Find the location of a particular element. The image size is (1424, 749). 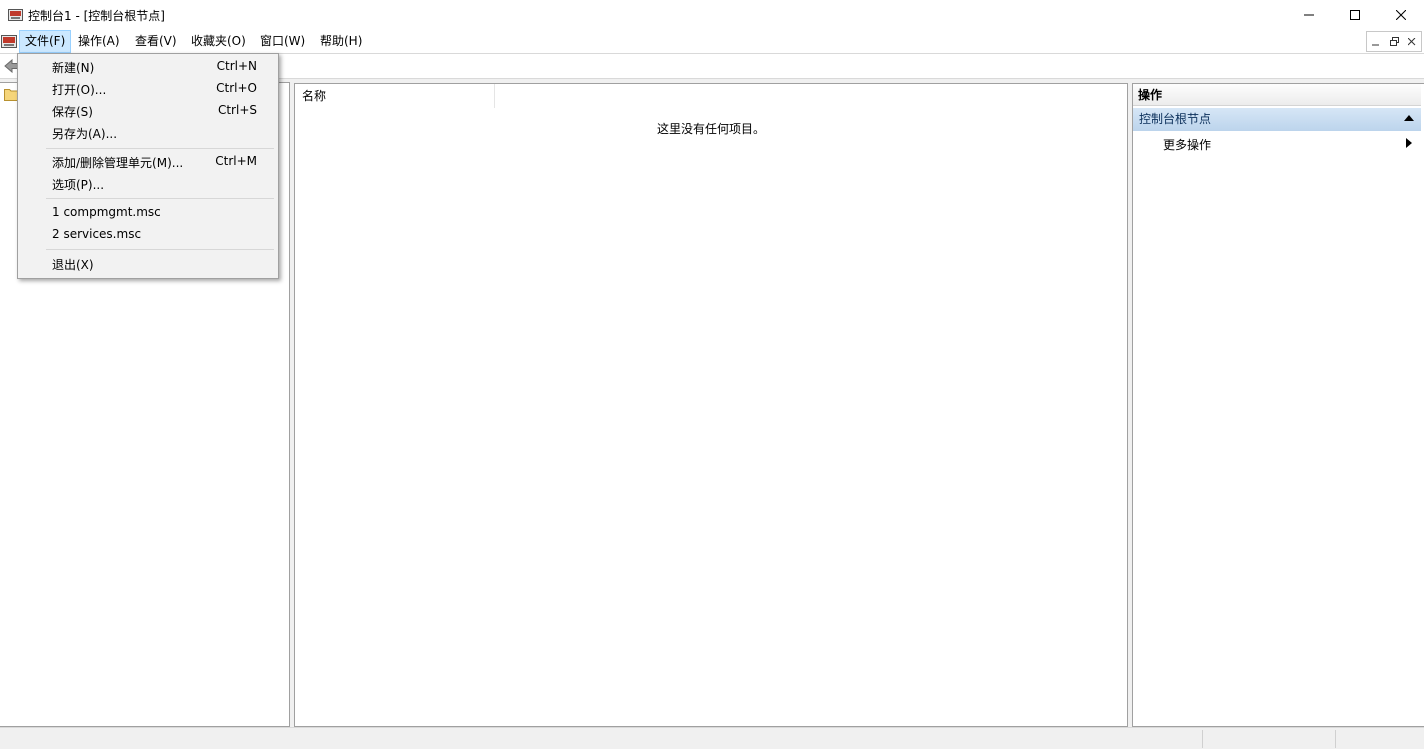

menu-item-recent-2: 2 services.msc is located at coordinates (154, 234).